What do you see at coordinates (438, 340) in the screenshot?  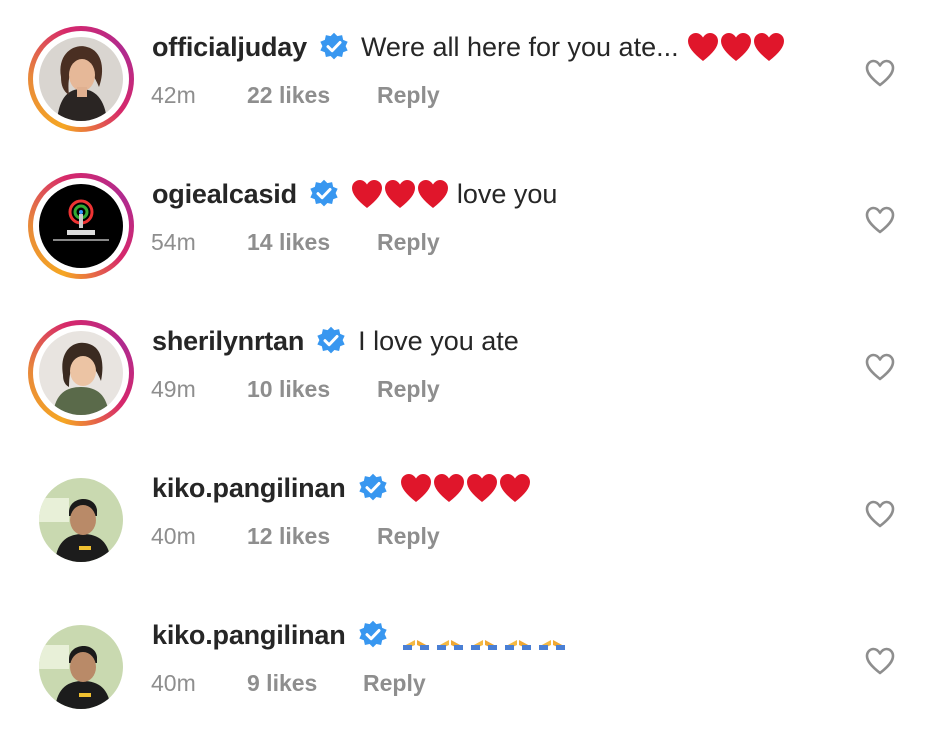 I see `comment-text: I love you ate` at bounding box center [438, 340].